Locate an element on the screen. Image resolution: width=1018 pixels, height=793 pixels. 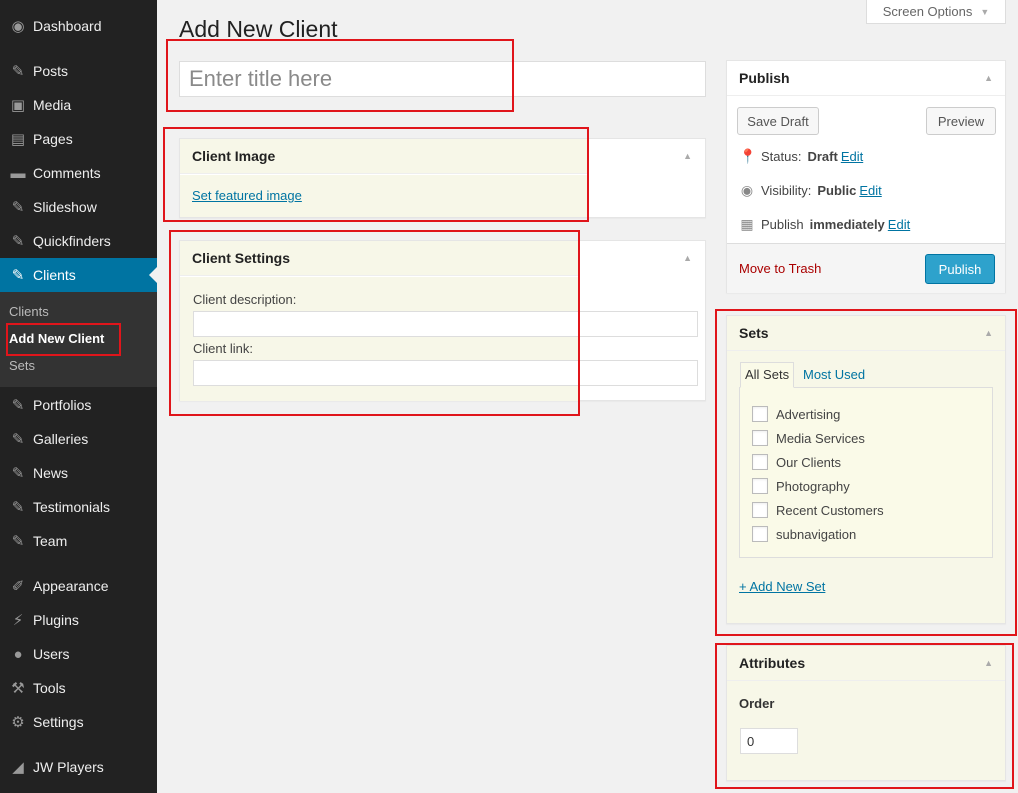
box-header: Publish ▲ is located at coordinates (866, 78).